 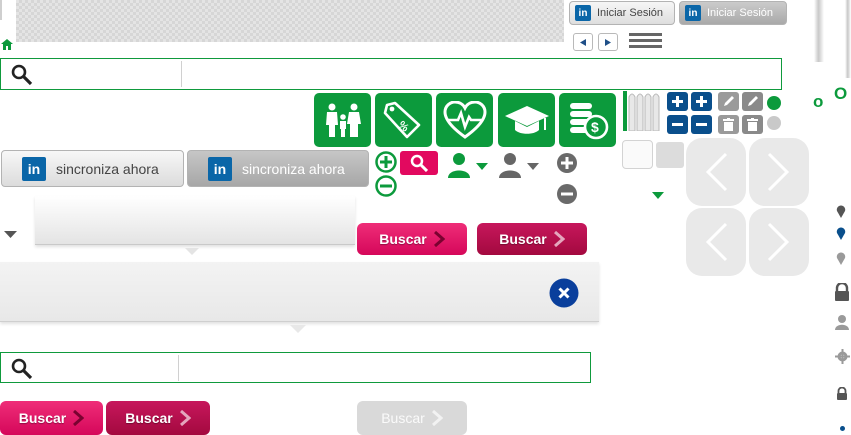 I want to click on close-button, so click(x=564, y=293).